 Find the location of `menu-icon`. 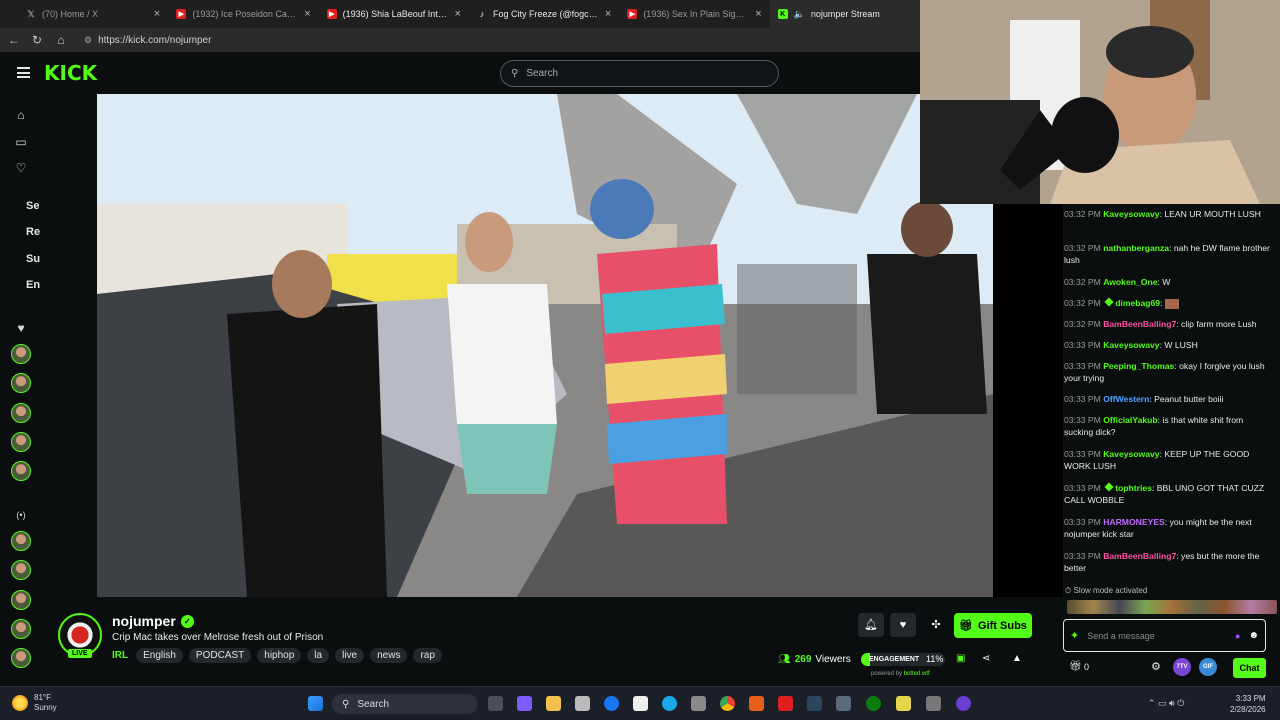

menu-icon is located at coordinates (23, 72).